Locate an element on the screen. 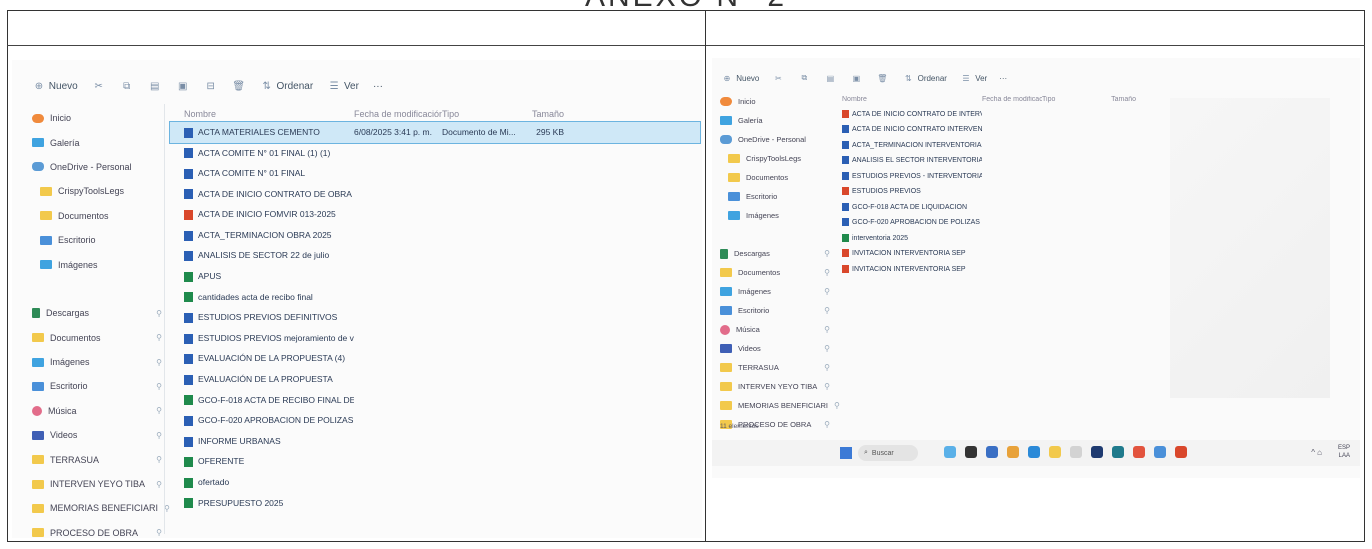 This screenshot has width=1372, height=549. sidebar-item: Videos ⚲ is located at coordinates (97, 435).